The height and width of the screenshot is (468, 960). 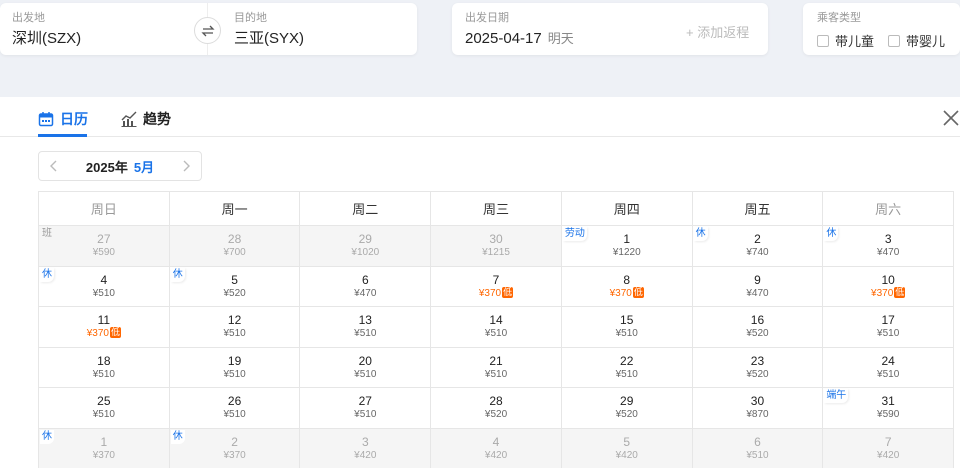 I want to click on day-number: 10, so click(x=888, y=279).